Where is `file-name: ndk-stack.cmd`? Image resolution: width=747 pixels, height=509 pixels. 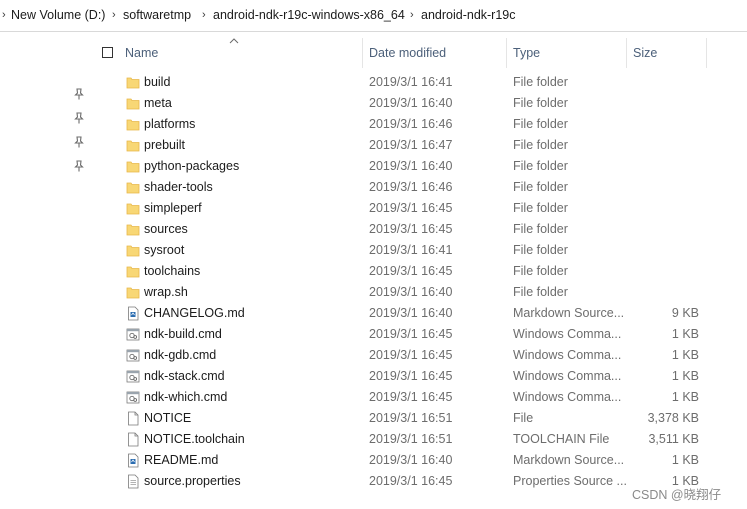
file-name: ndk-stack.cmd is located at coordinates (184, 376).